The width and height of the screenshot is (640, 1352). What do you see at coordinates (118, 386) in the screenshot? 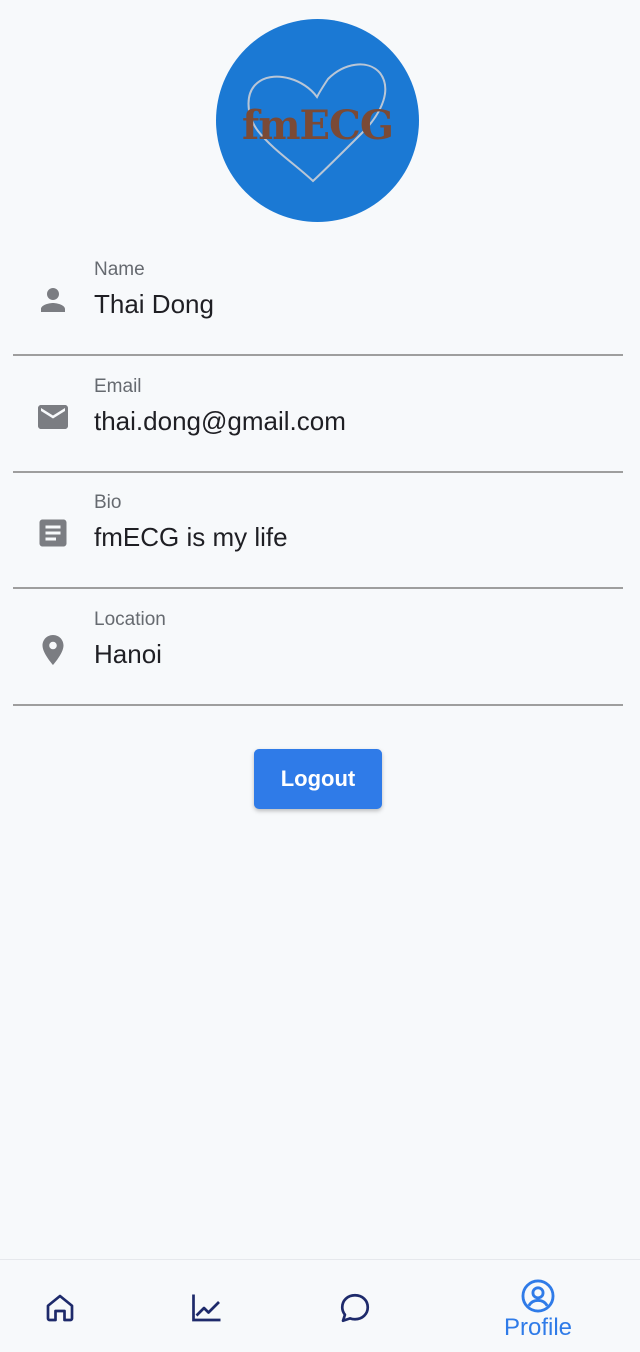
I see `email-label: Email` at bounding box center [118, 386].